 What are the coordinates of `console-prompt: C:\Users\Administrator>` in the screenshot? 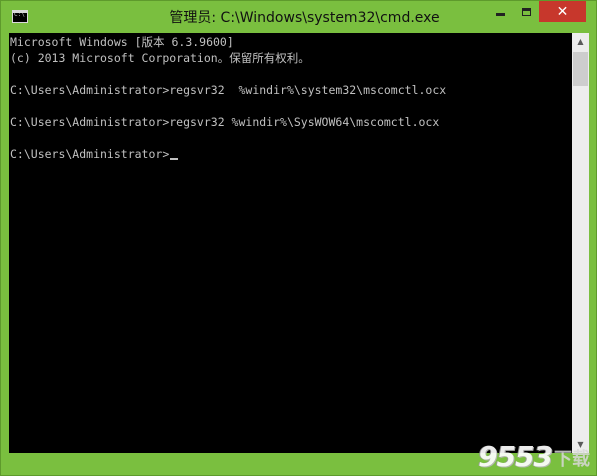 It's located at (90, 154).